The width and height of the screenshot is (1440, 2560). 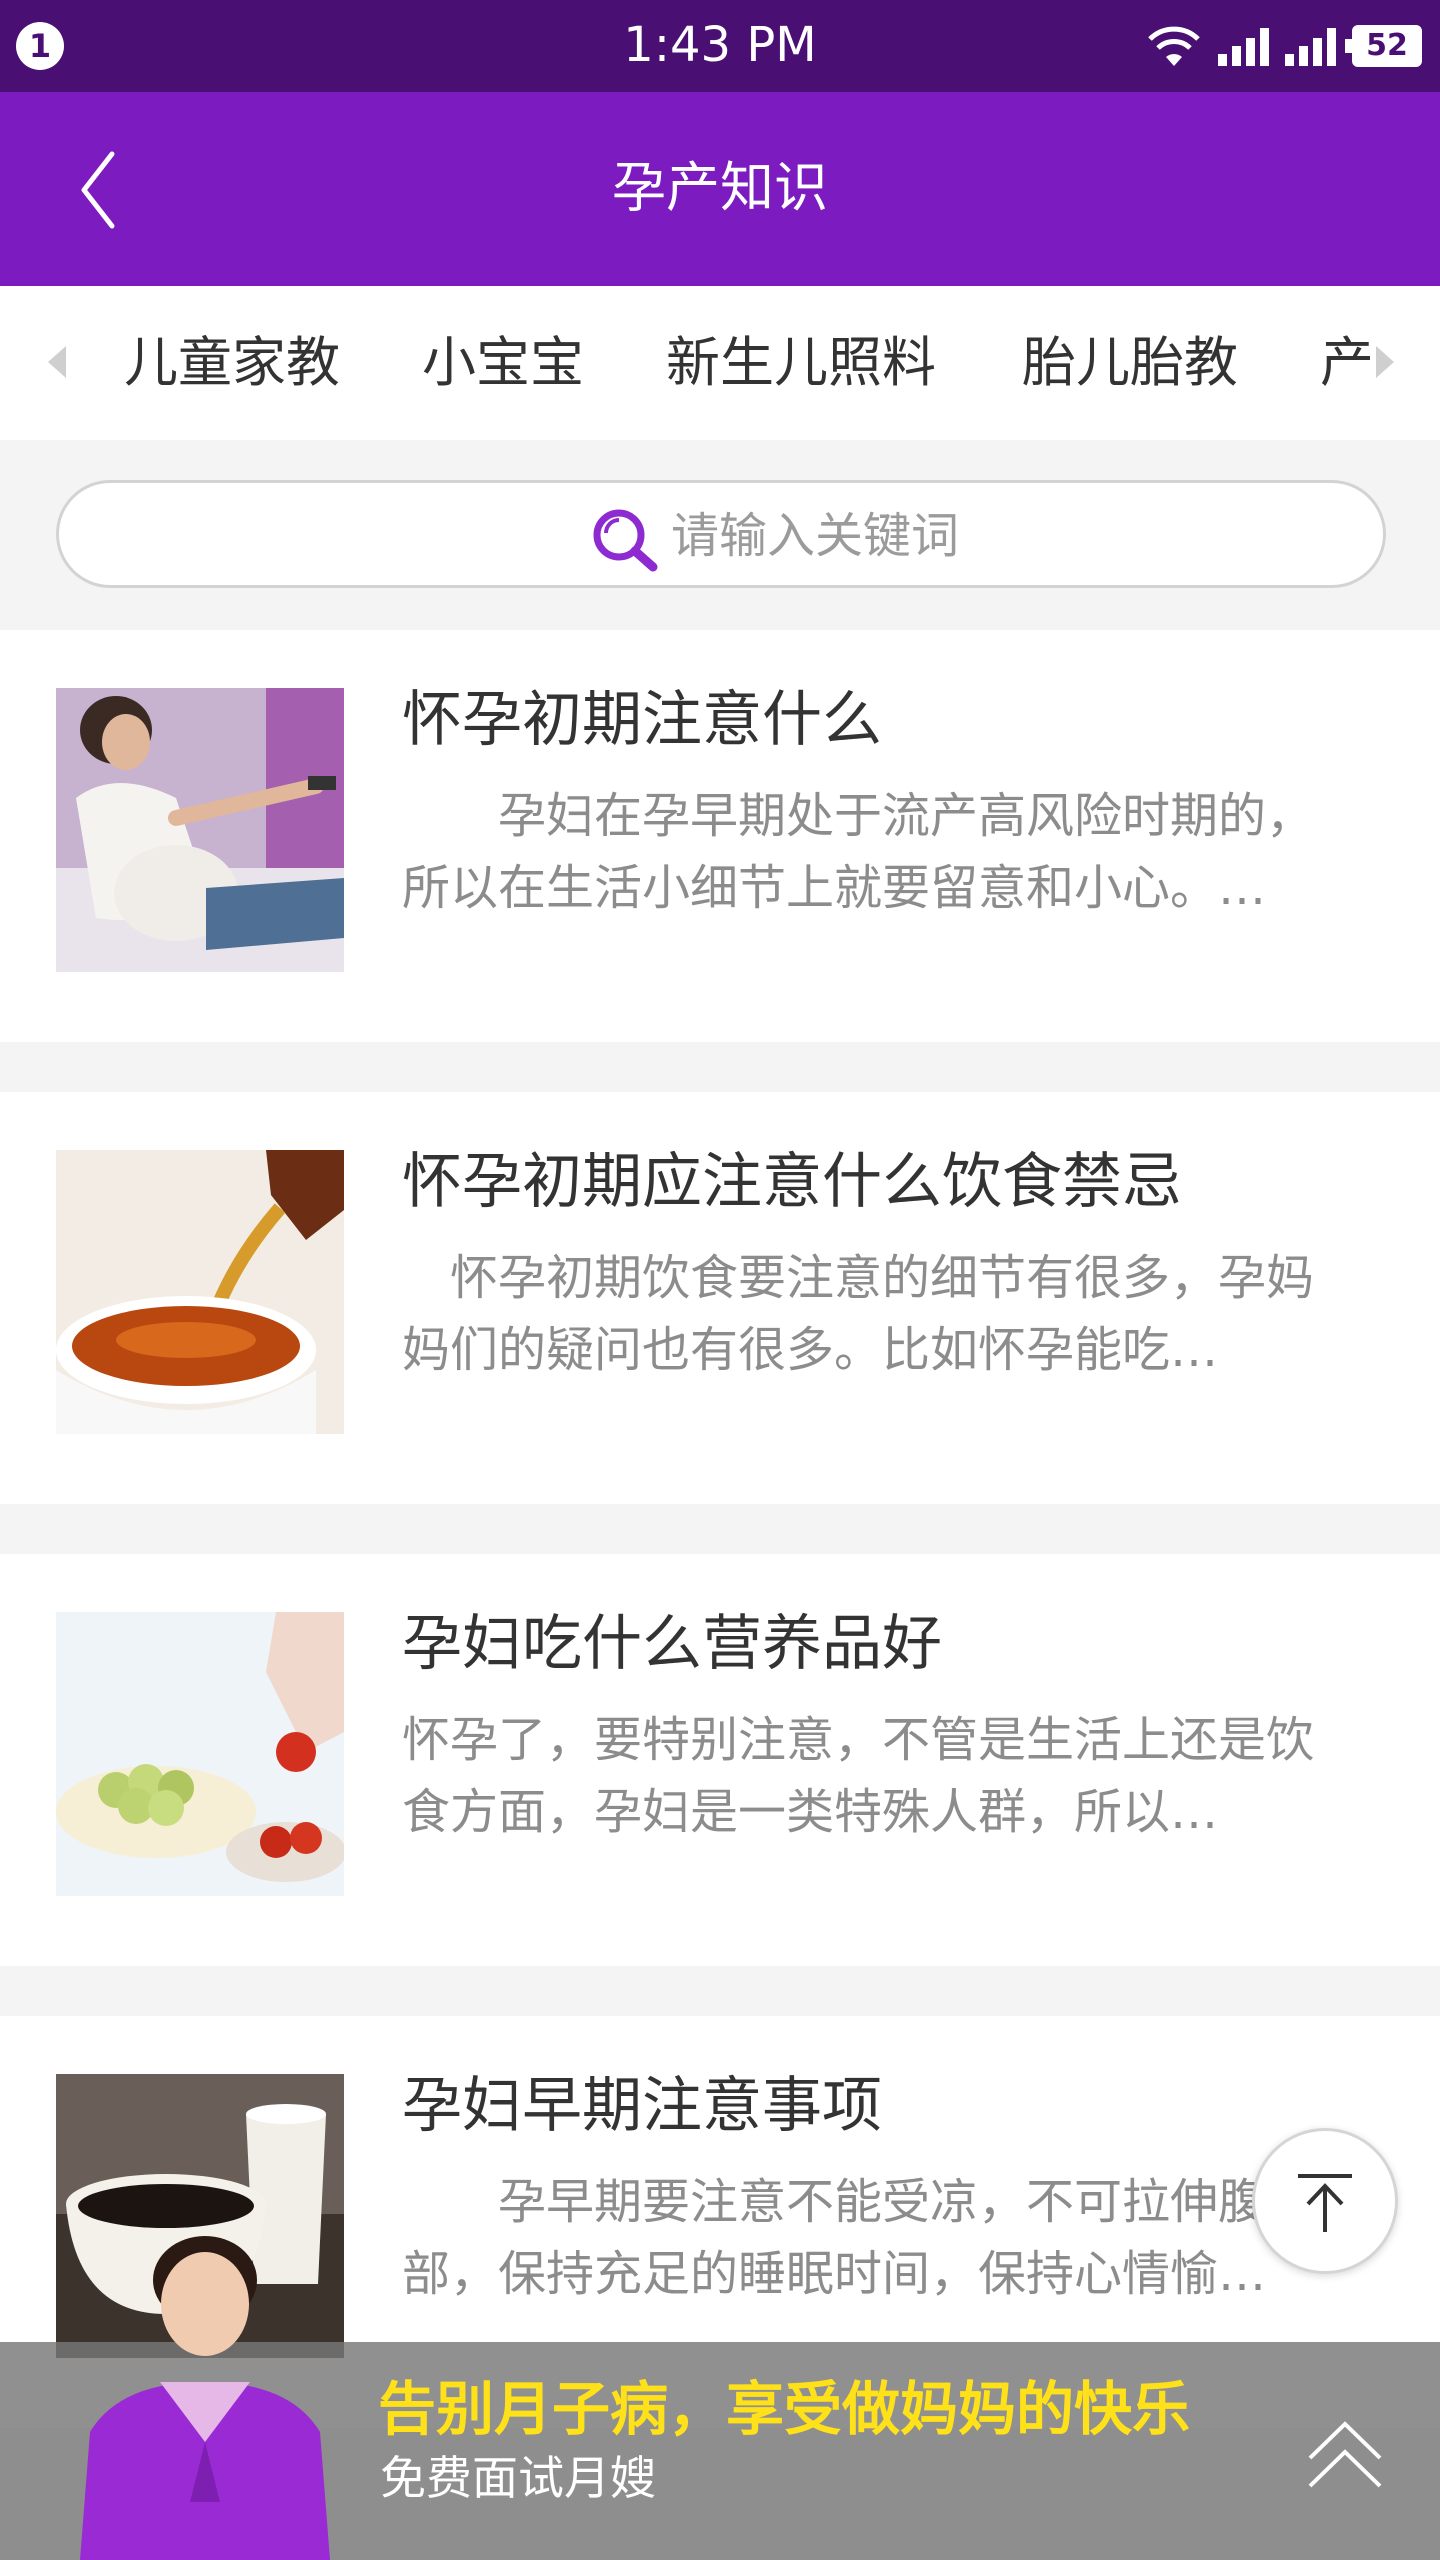 I want to click on tab-children-education: 儿童家教, so click(x=232, y=363).